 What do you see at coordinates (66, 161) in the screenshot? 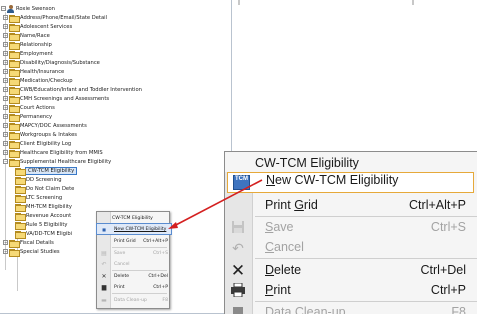
I see `tree-item-label: Supplemental Healthcare Eligibility` at bounding box center [66, 161].